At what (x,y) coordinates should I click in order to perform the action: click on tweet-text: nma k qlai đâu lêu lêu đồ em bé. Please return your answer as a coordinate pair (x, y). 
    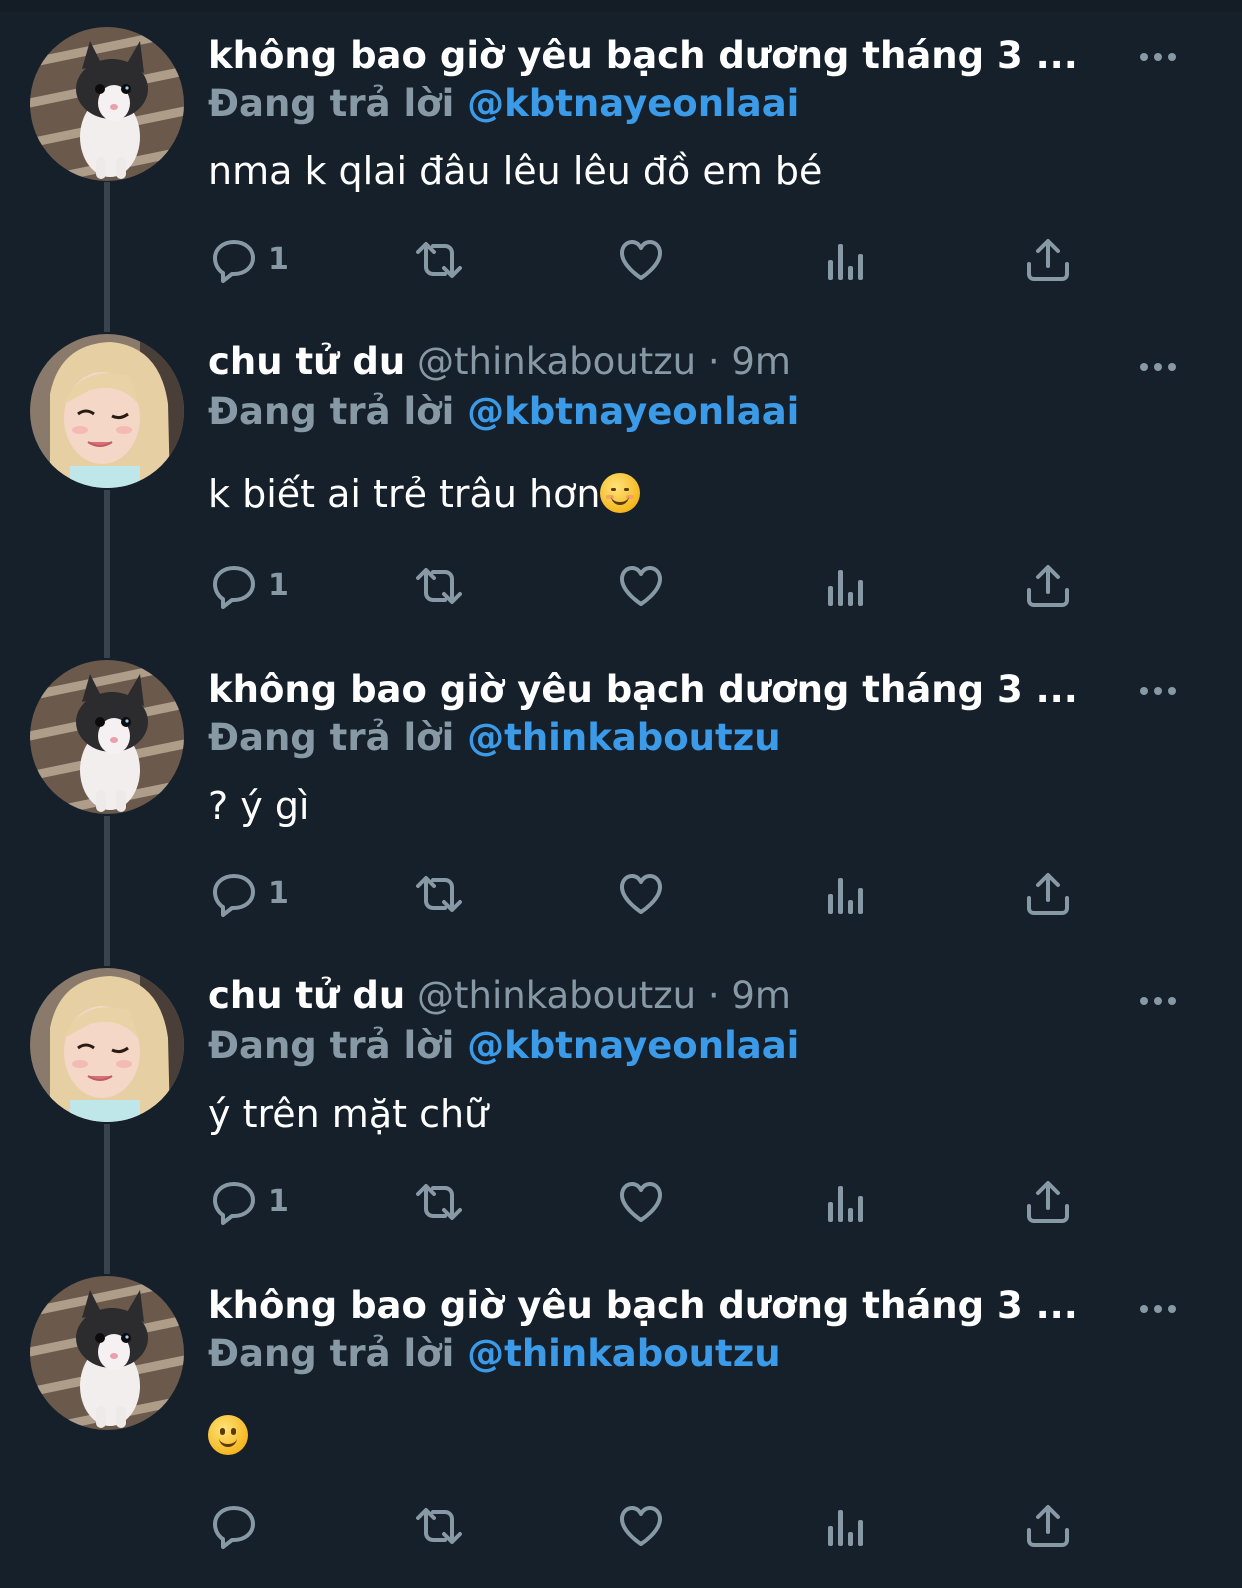
    Looking at the image, I should click on (515, 171).